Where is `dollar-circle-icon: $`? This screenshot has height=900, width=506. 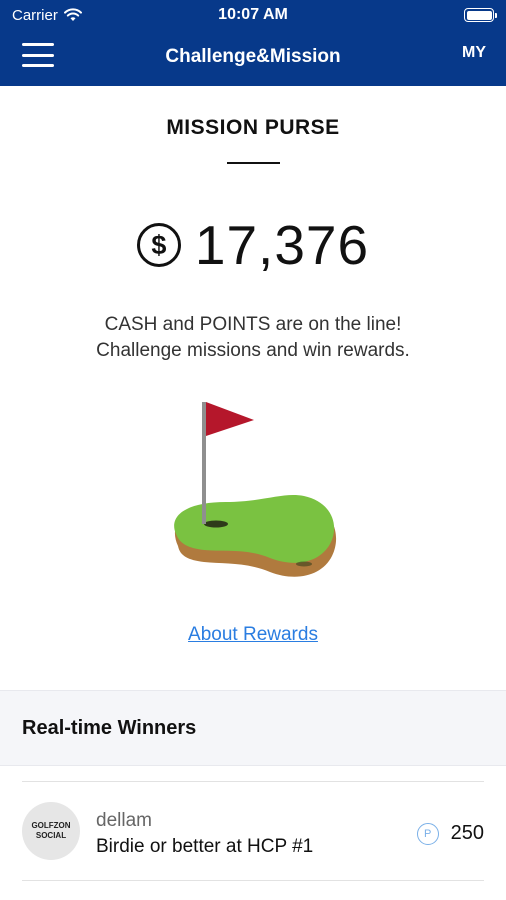
dollar-circle-icon: $ is located at coordinates (158, 245).